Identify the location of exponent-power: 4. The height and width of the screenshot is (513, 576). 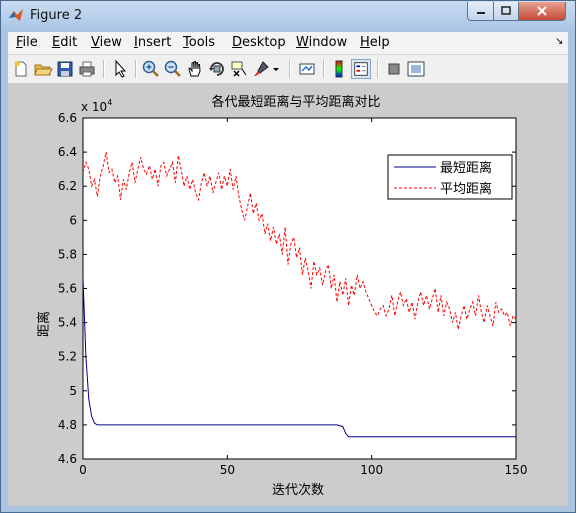
(109, 102).